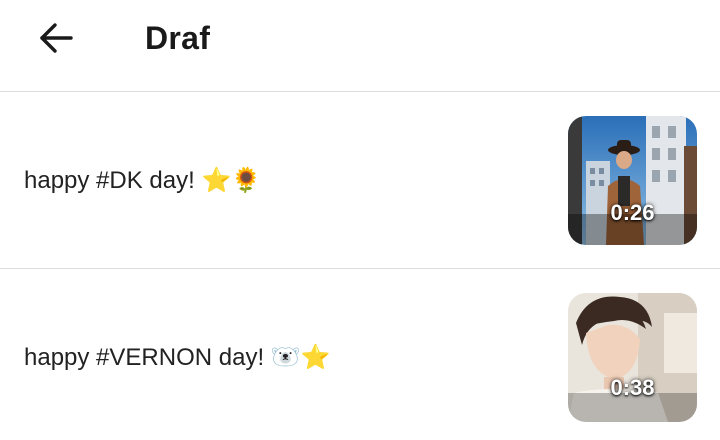  I want to click on video-duration: 0:26, so click(632, 212).